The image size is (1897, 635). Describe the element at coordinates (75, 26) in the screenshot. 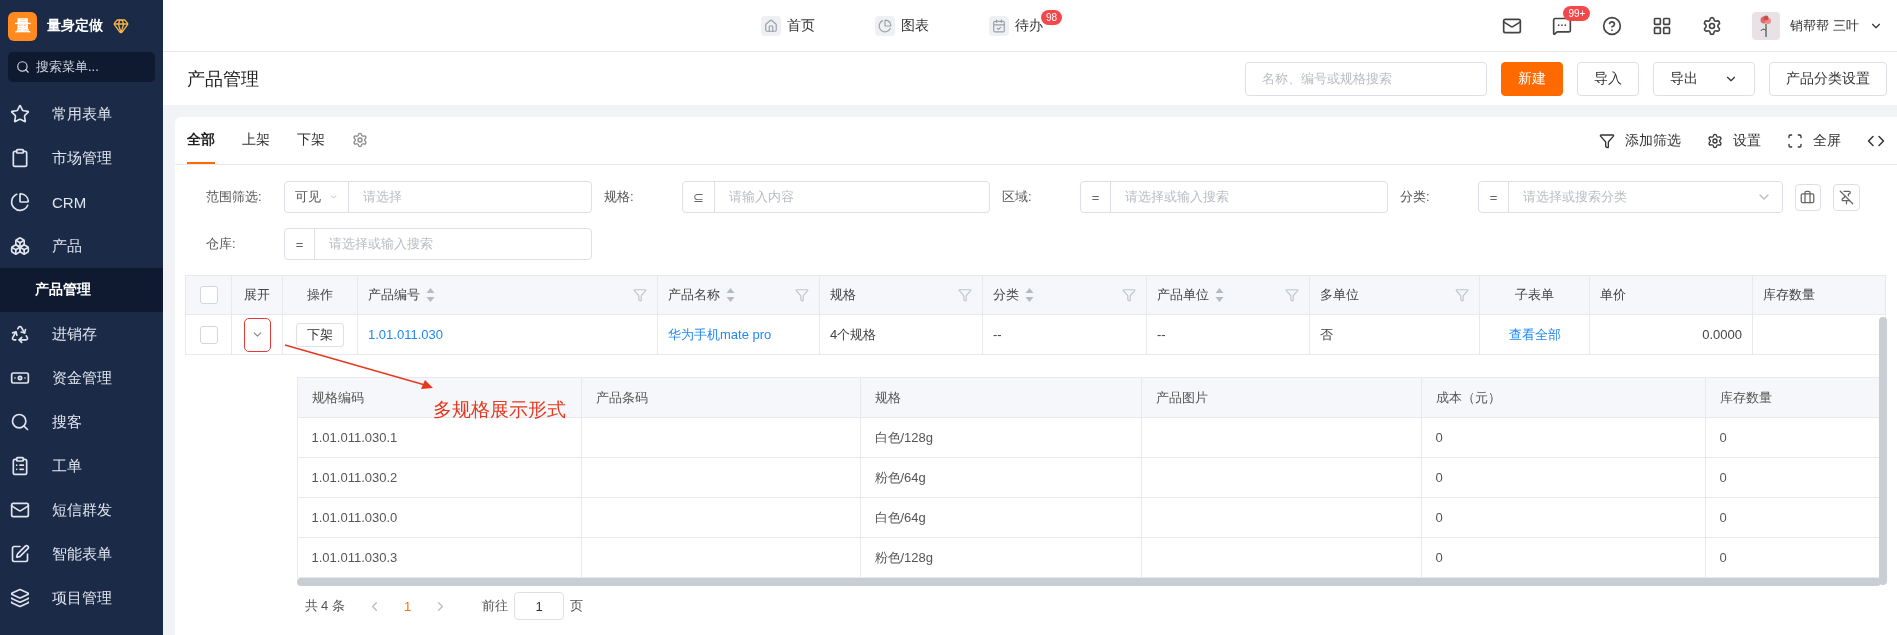

I see `brand-name: 量身定做` at that location.